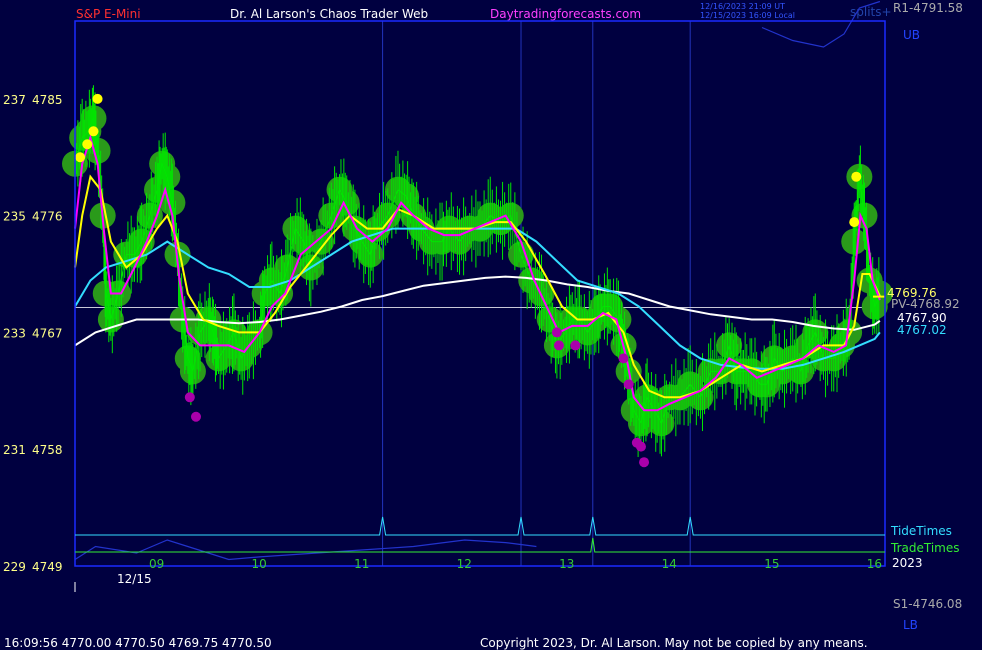 This screenshot has height=650, width=982. What do you see at coordinates (156, 564) in the screenshot?
I see `x-tick-09: 09` at bounding box center [156, 564].